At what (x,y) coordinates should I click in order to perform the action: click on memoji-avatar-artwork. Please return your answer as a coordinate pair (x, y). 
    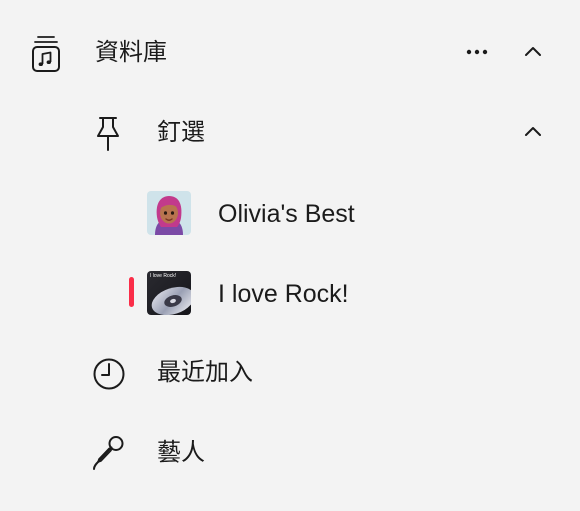
    Looking at the image, I should click on (169, 213).